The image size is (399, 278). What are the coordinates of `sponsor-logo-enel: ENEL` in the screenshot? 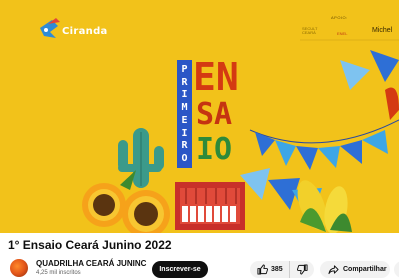 It's located at (342, 33).